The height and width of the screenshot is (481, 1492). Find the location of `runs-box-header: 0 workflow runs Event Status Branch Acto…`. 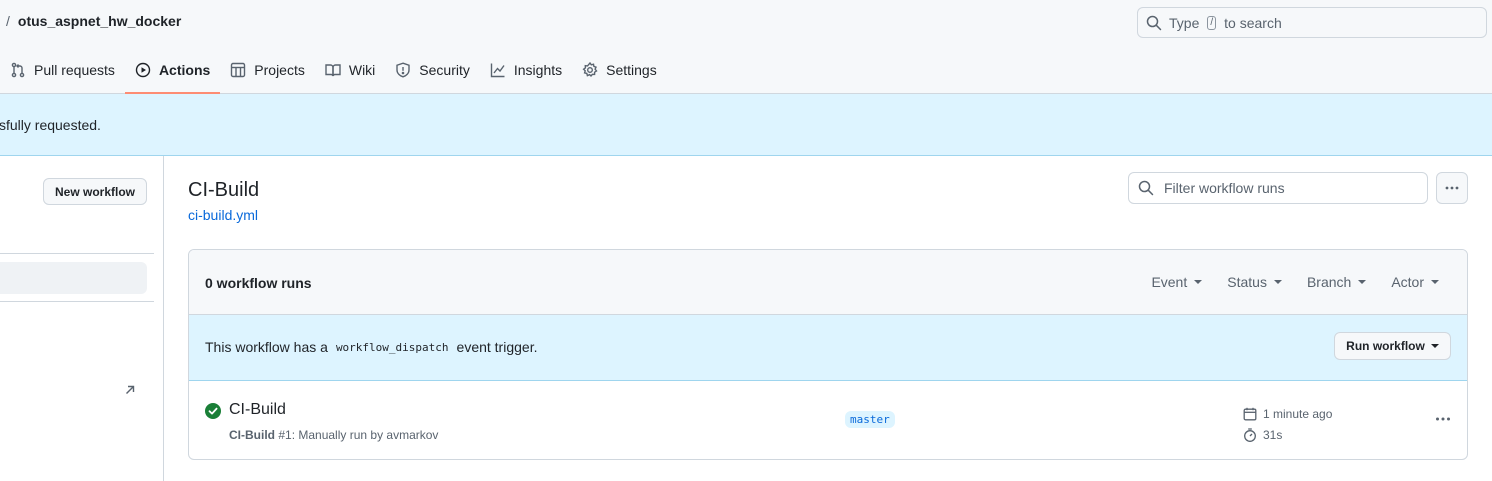

runs-box-header: 0 workflow runs Event Status Branch Acto… is located at coordinates (828, 282).